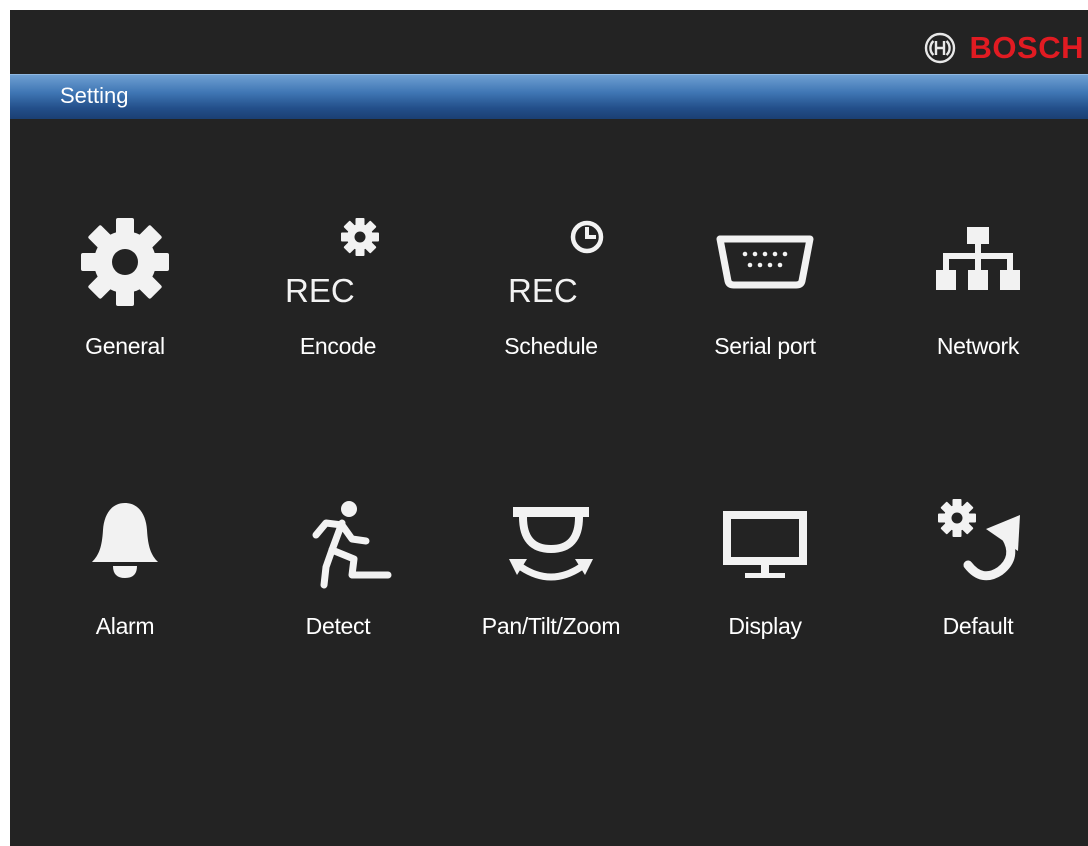  What do you see at coordinates (978, 626) in the screenshot?
I see `menu-item-label: Default` at bounding box center [978, 626].